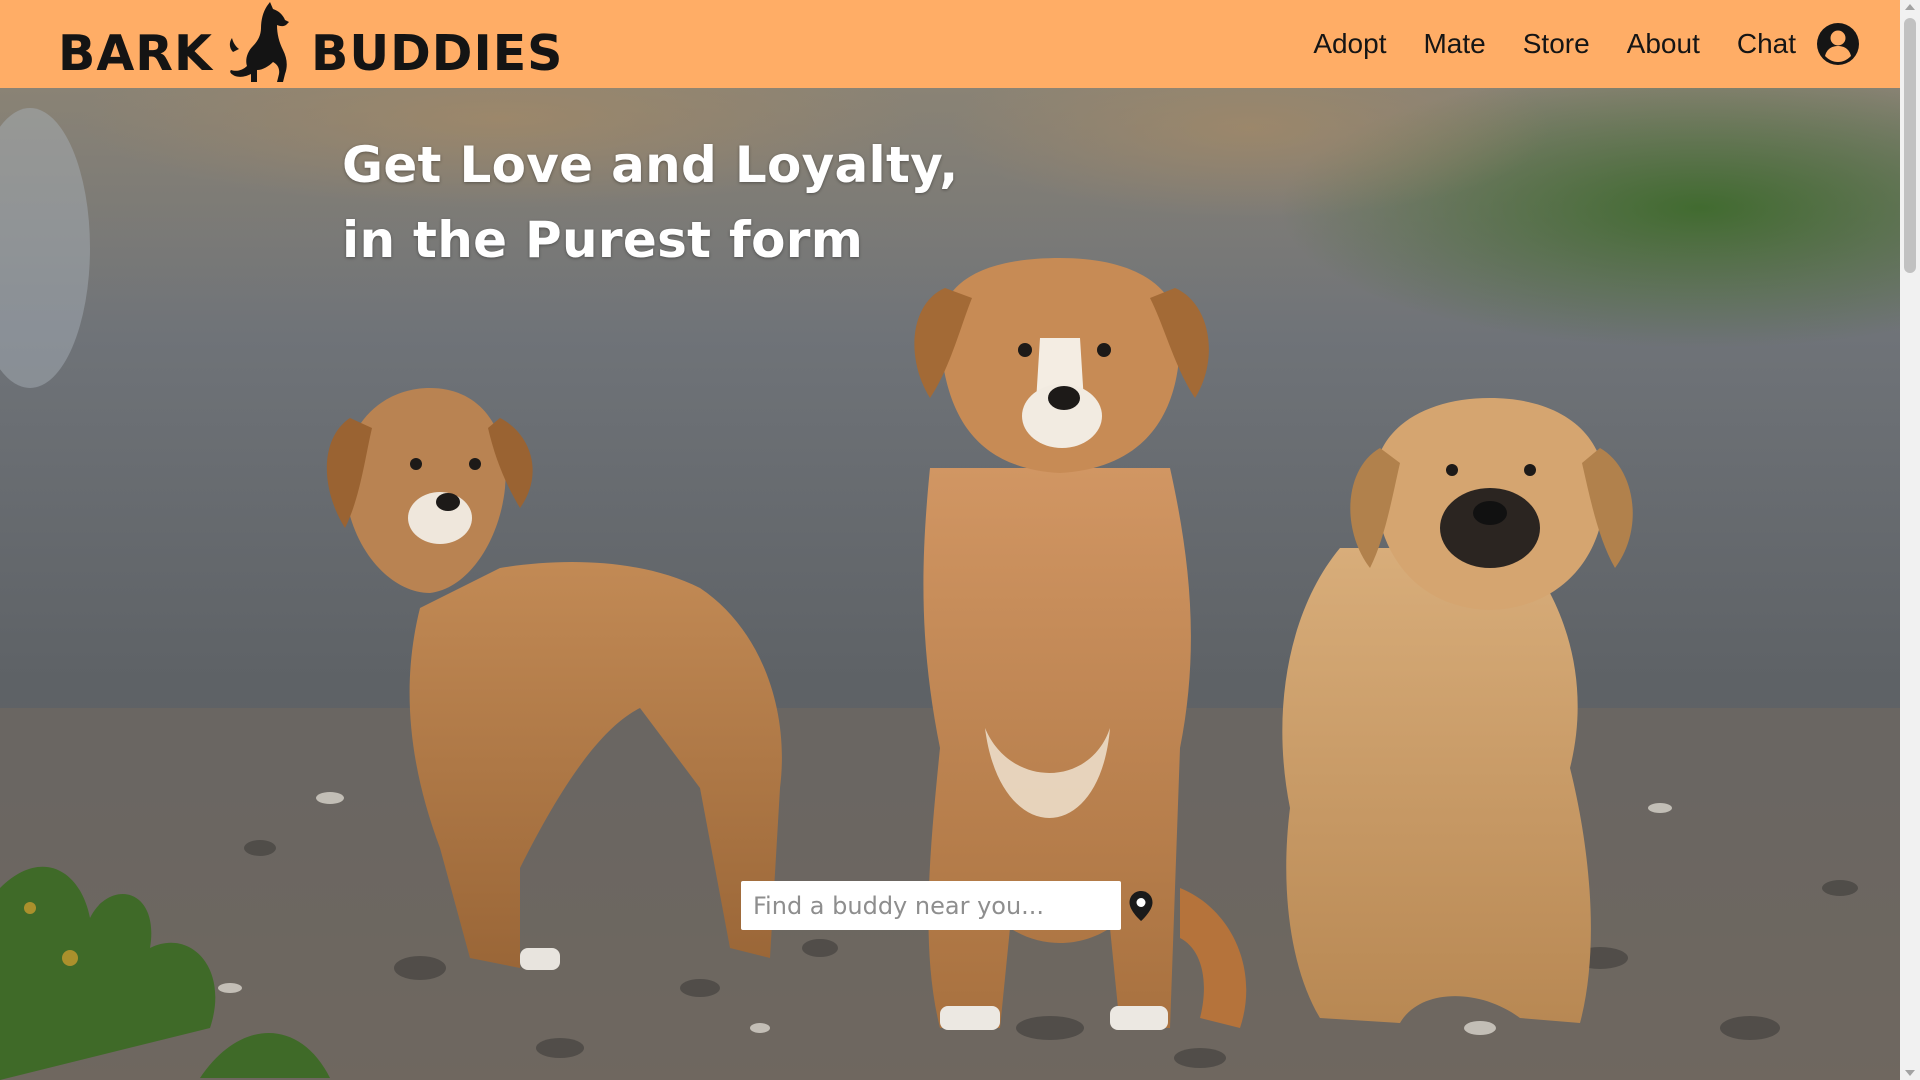 The width and height of the screenshot is (1920, 1080). I want to click on hero-headline-line2: in the Purest form, so click(603, 240).